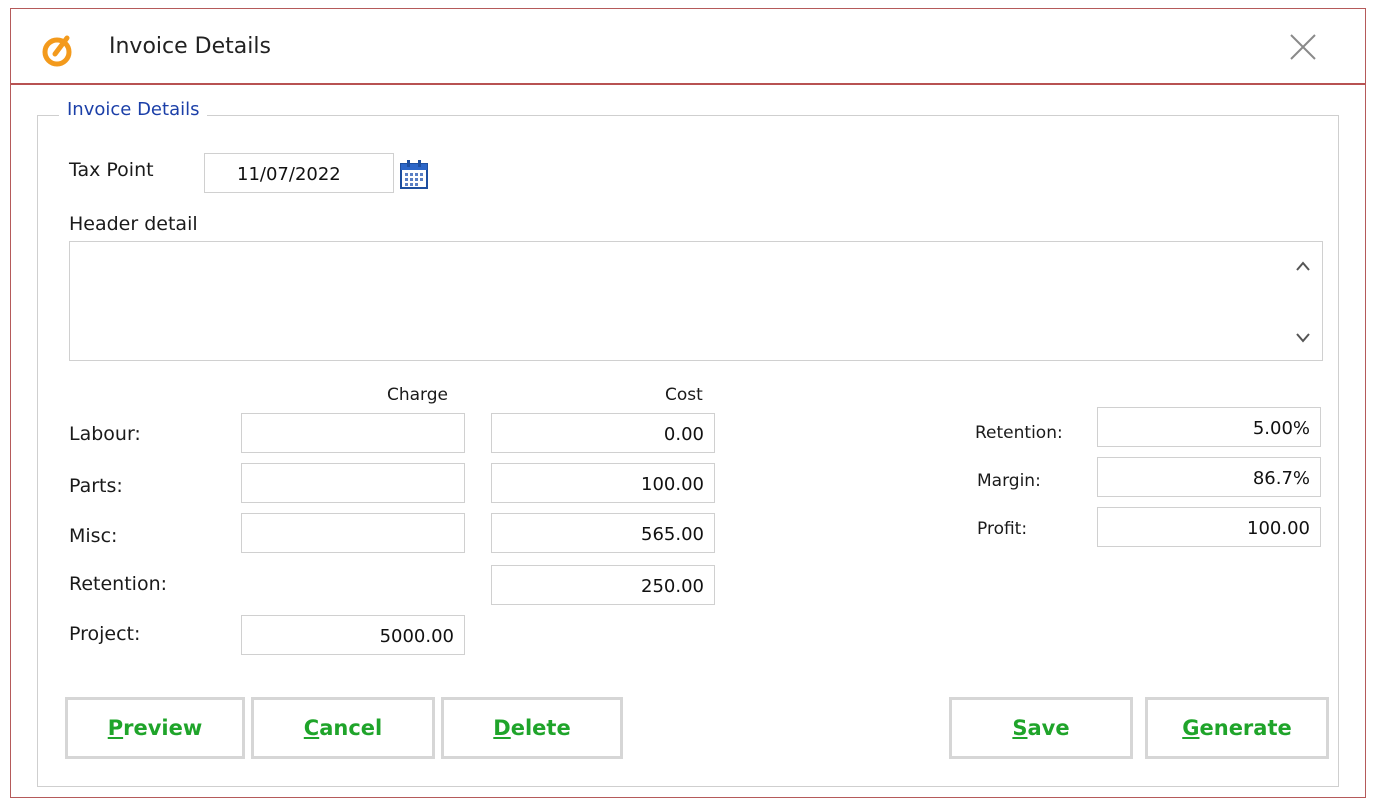 The height and width of the screenshot is (802, 1374). What do you see at coordinates (111, 170) in the screenshot?
I see `tax-point-label: Tax Point` at bounding box center [111, 170].